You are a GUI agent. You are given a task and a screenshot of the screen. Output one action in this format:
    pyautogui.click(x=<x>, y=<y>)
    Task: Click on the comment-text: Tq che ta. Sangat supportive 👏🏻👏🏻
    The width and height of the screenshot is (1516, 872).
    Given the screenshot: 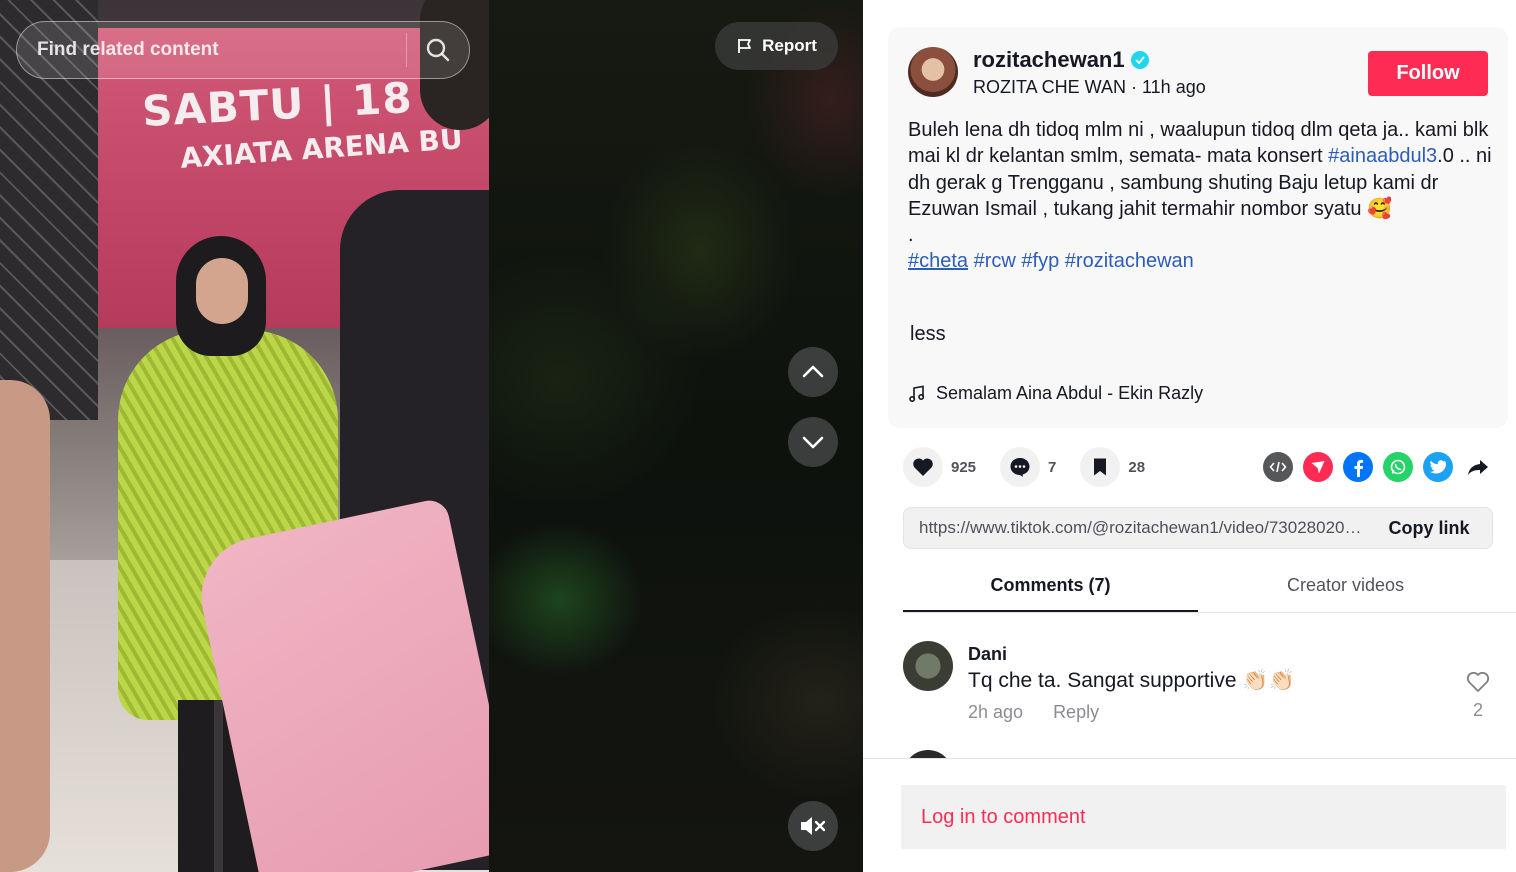 What is the action you would take?
    pyautogui.click(x=1131, y=680)
    